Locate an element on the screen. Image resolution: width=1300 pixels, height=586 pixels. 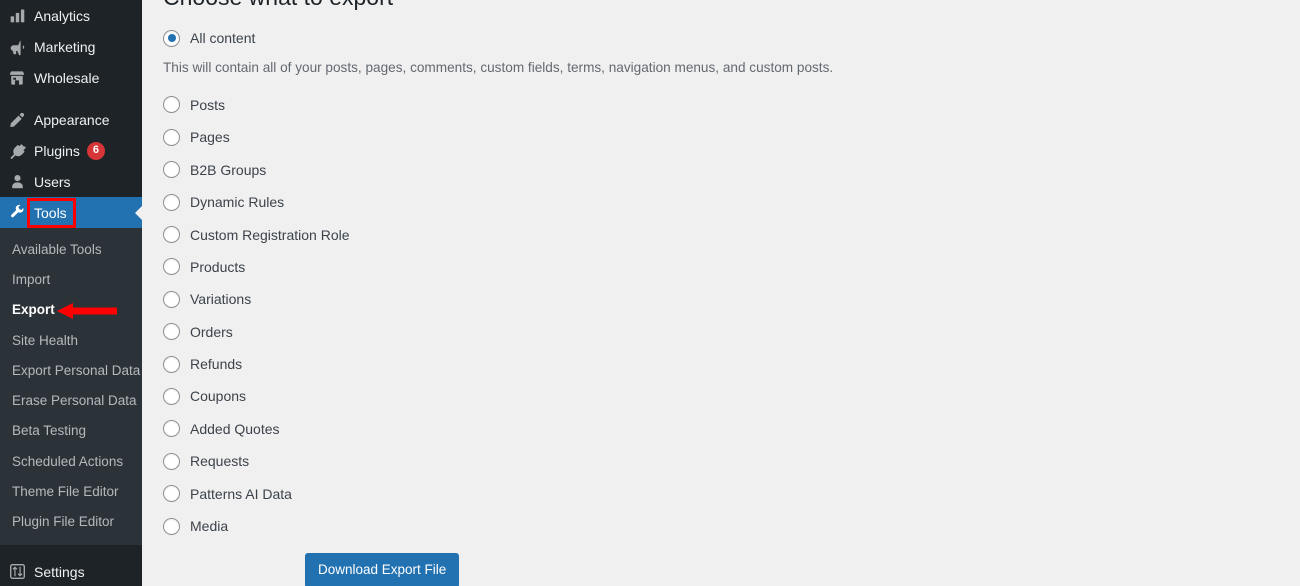
sidebar-item-appearance: Appearance is located at coordinates (71, 119).